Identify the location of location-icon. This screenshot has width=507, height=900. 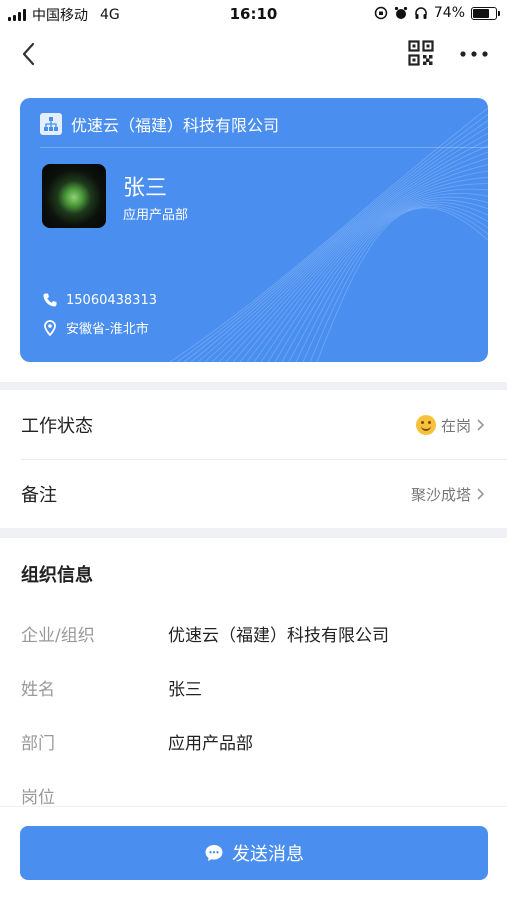
(50, 327).